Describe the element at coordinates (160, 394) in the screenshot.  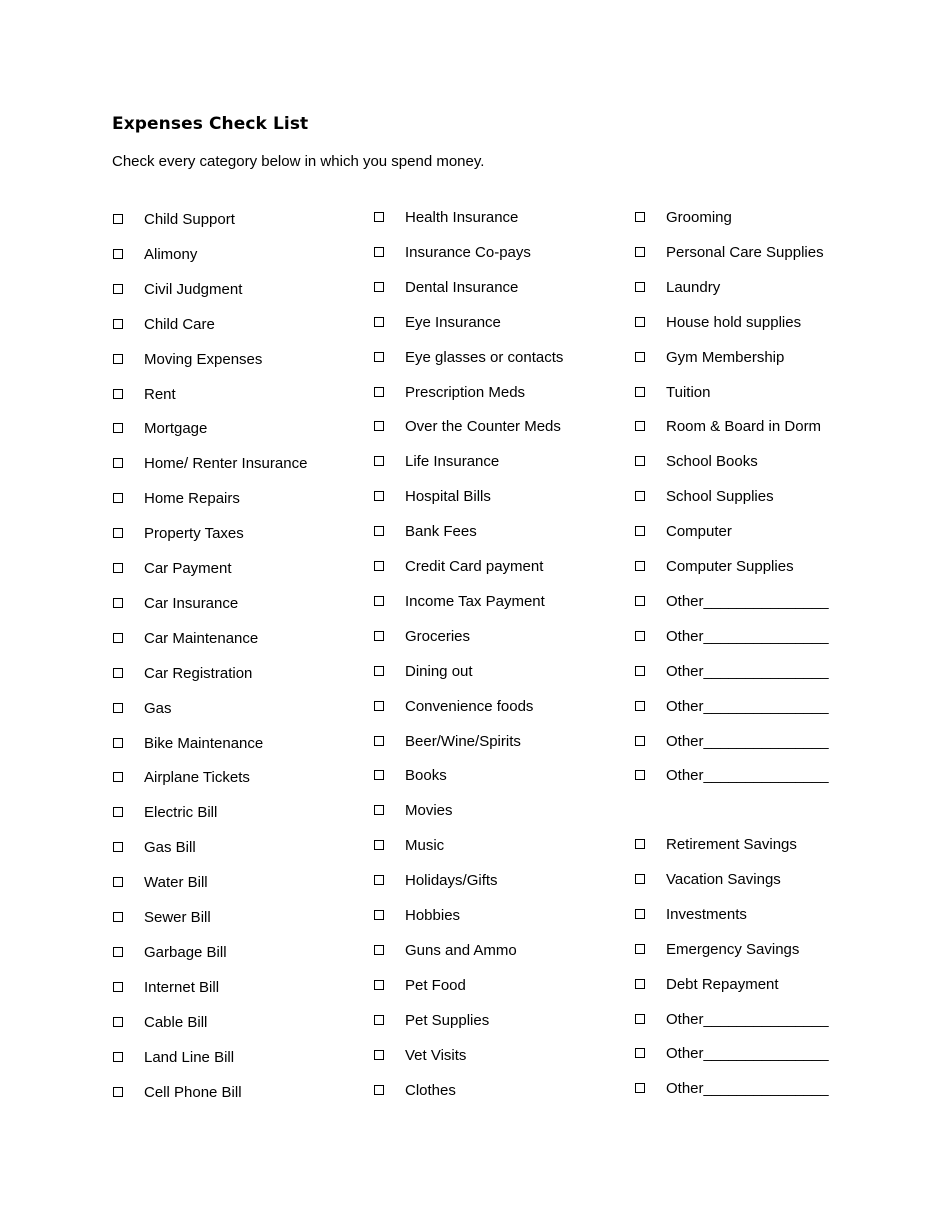
I see `checklist-item-label: Rent` at that location.